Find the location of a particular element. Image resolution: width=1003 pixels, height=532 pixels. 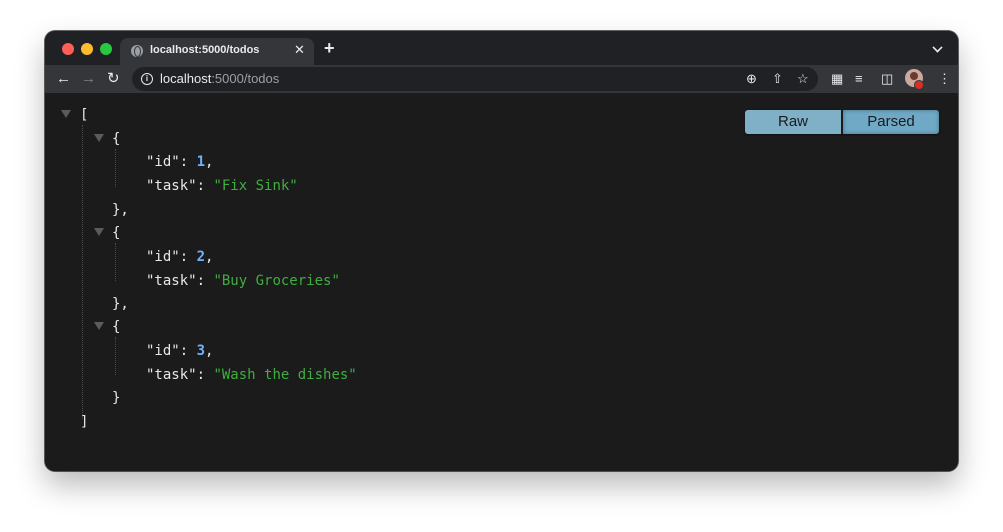

active-tab: localhost:5000/todos ✕ is located at coordinates (217, 51).